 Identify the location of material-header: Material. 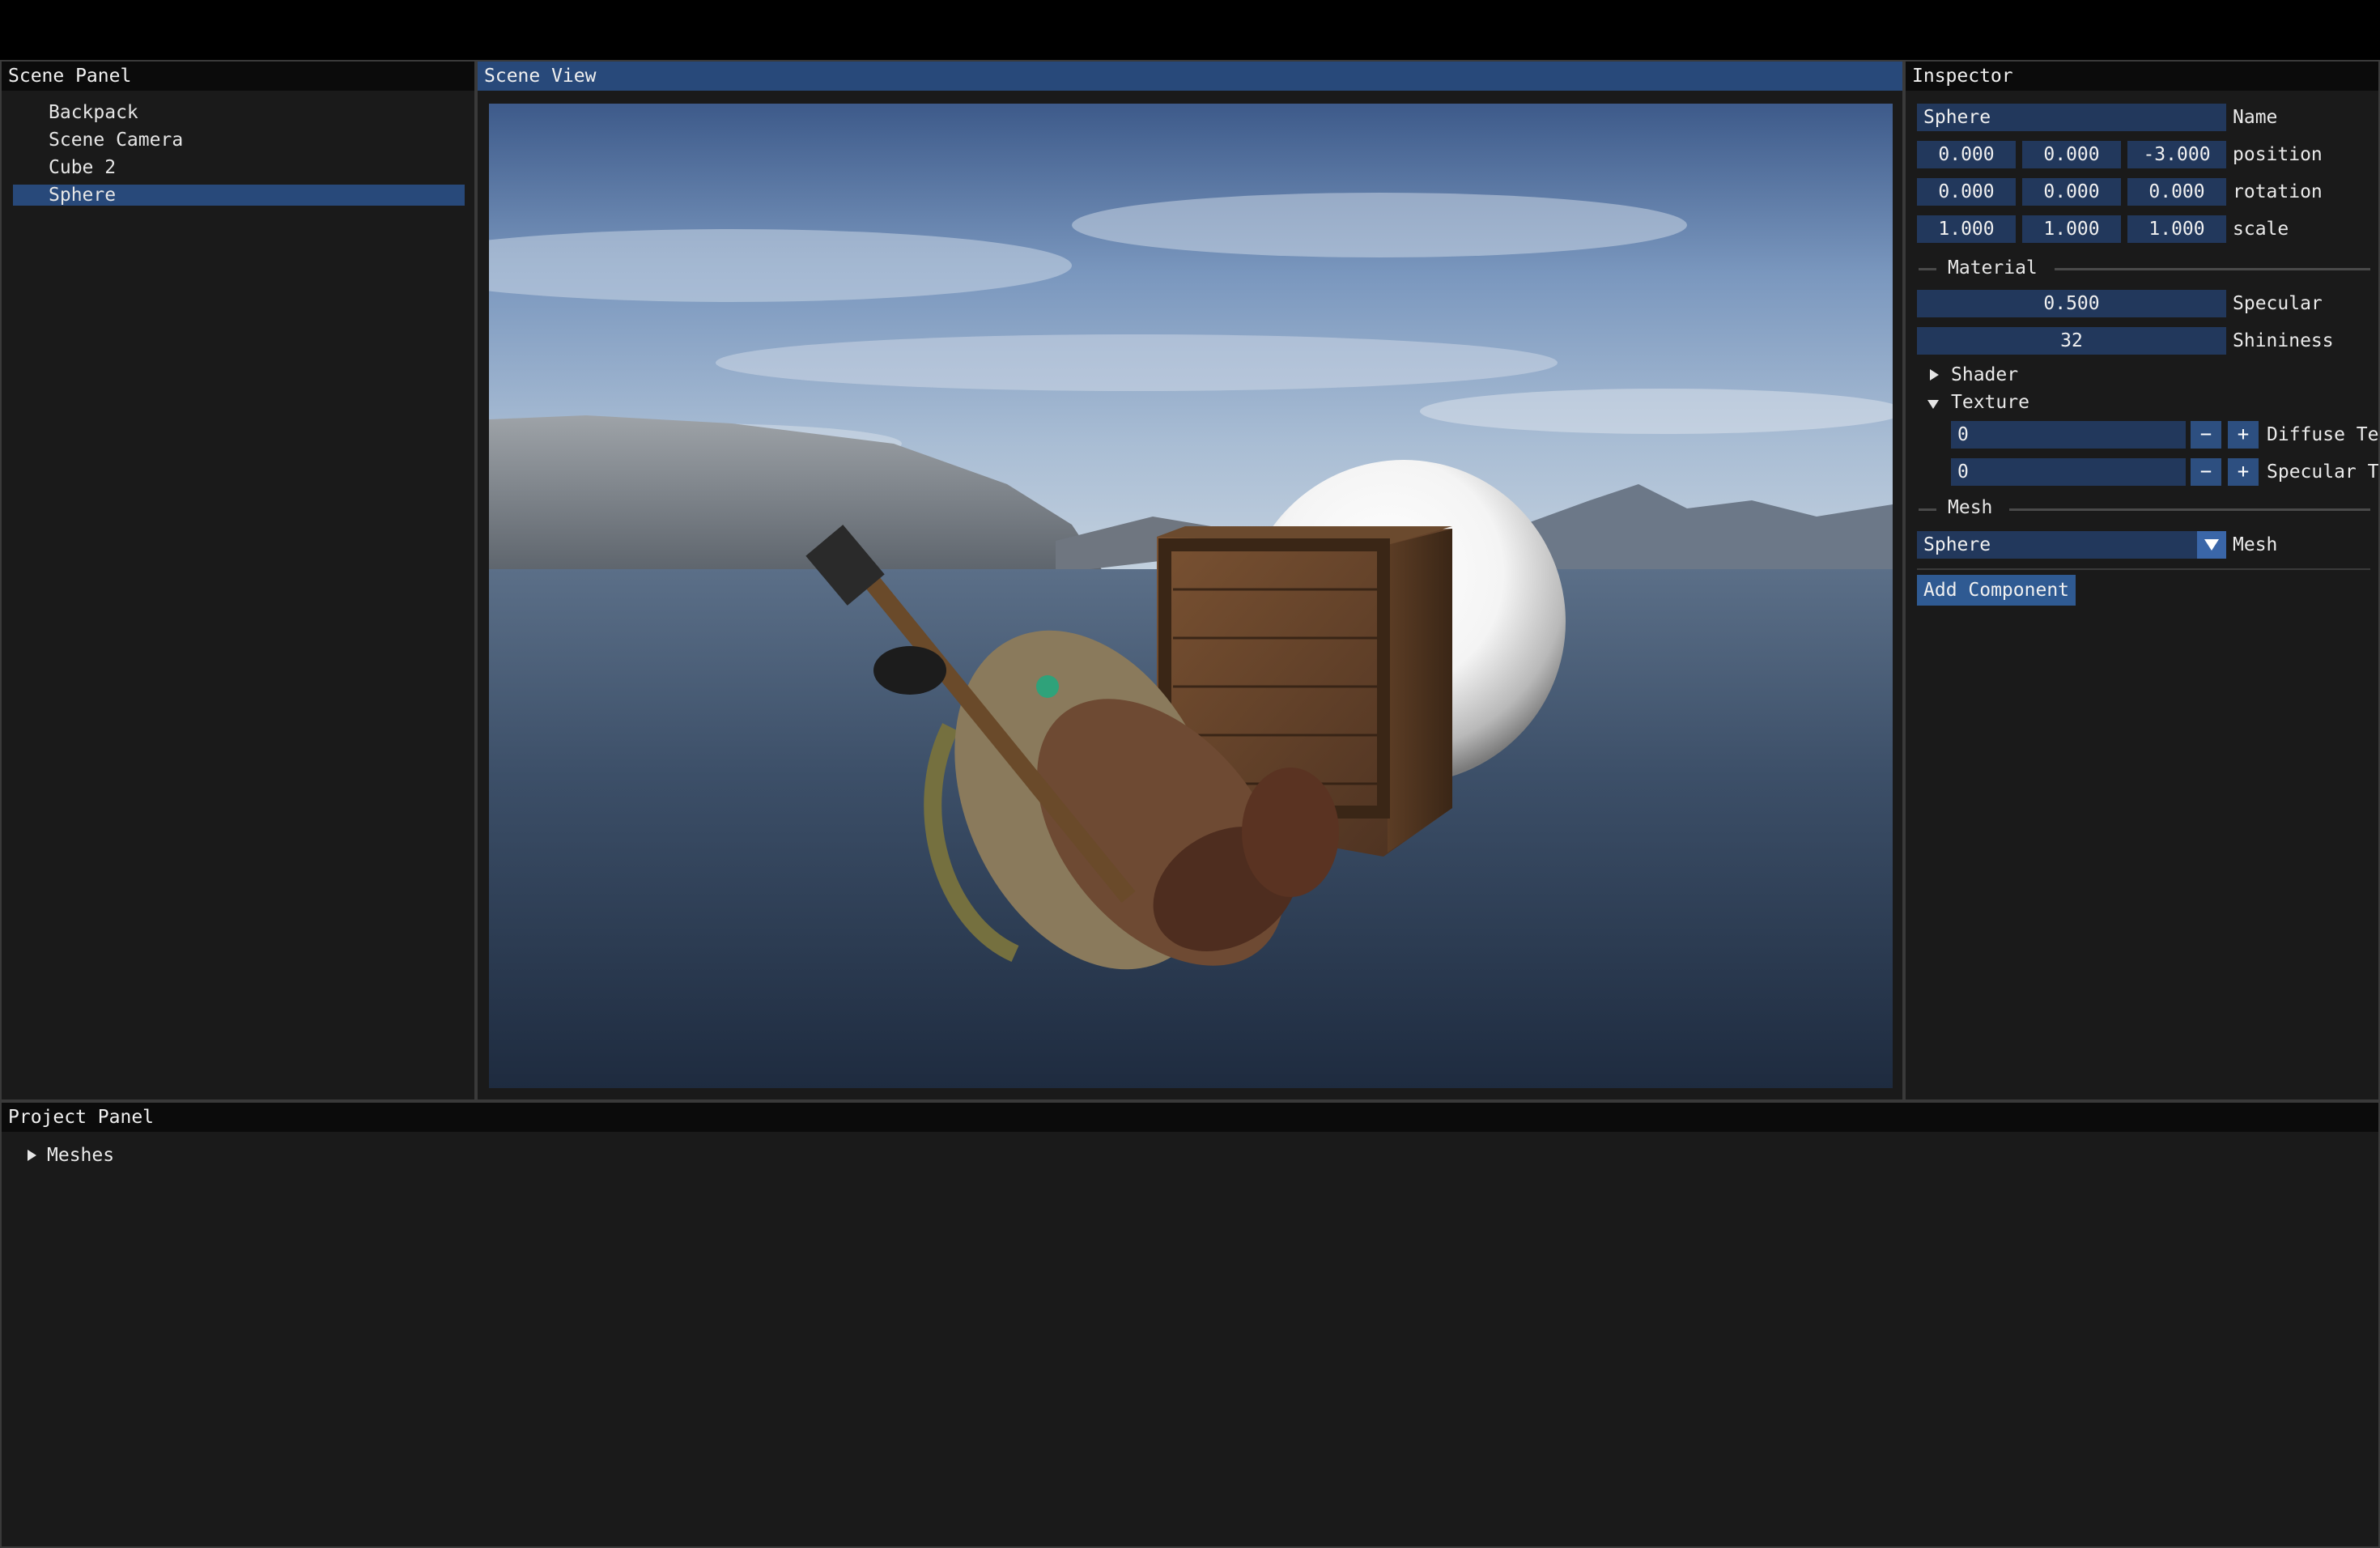
(1993, 268).